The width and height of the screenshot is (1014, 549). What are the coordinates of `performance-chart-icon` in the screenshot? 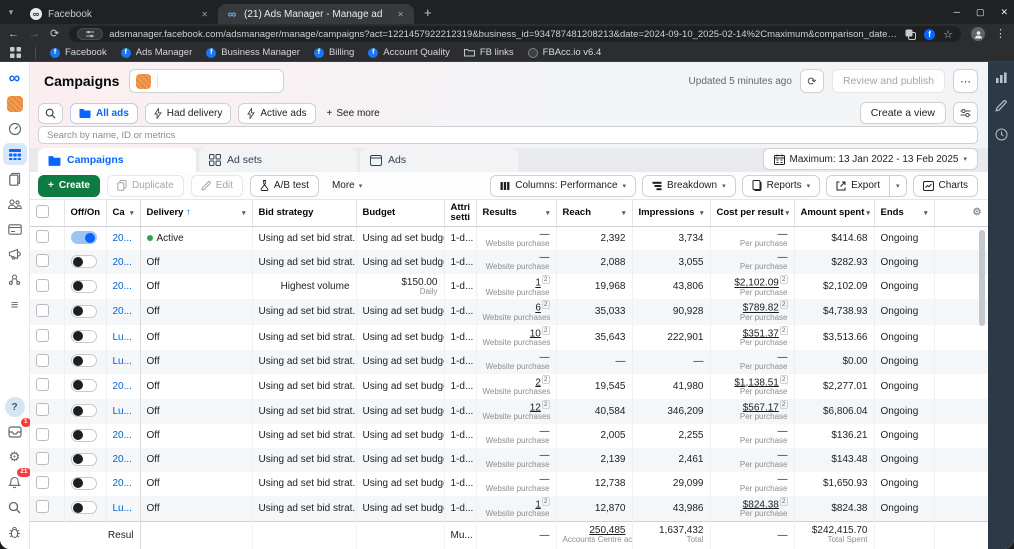 It's located at (1001, 78).